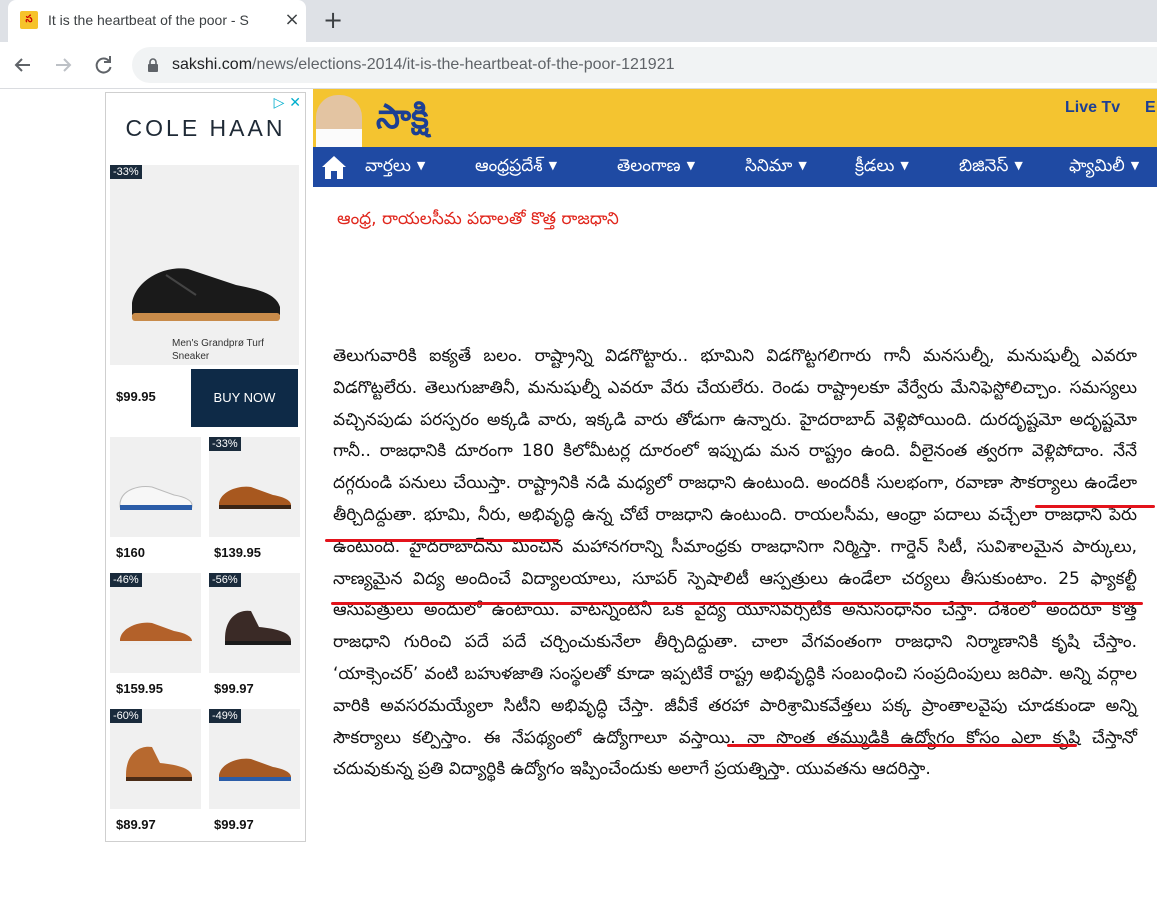 The width and height of the screenshot is (1157, 900). I want to click on tab-title: It is the heartbeat of the poor - S, so click(148, 20).